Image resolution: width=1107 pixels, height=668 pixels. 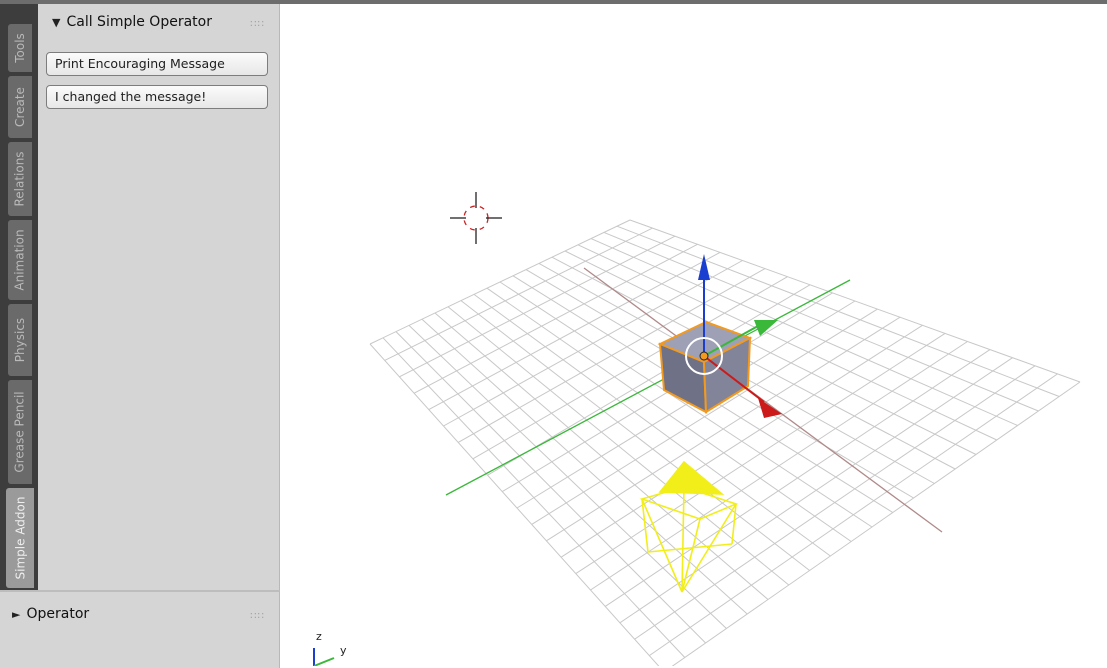 I want to click on changed-message-button: I changed the message!, so click(x=157, y=97).